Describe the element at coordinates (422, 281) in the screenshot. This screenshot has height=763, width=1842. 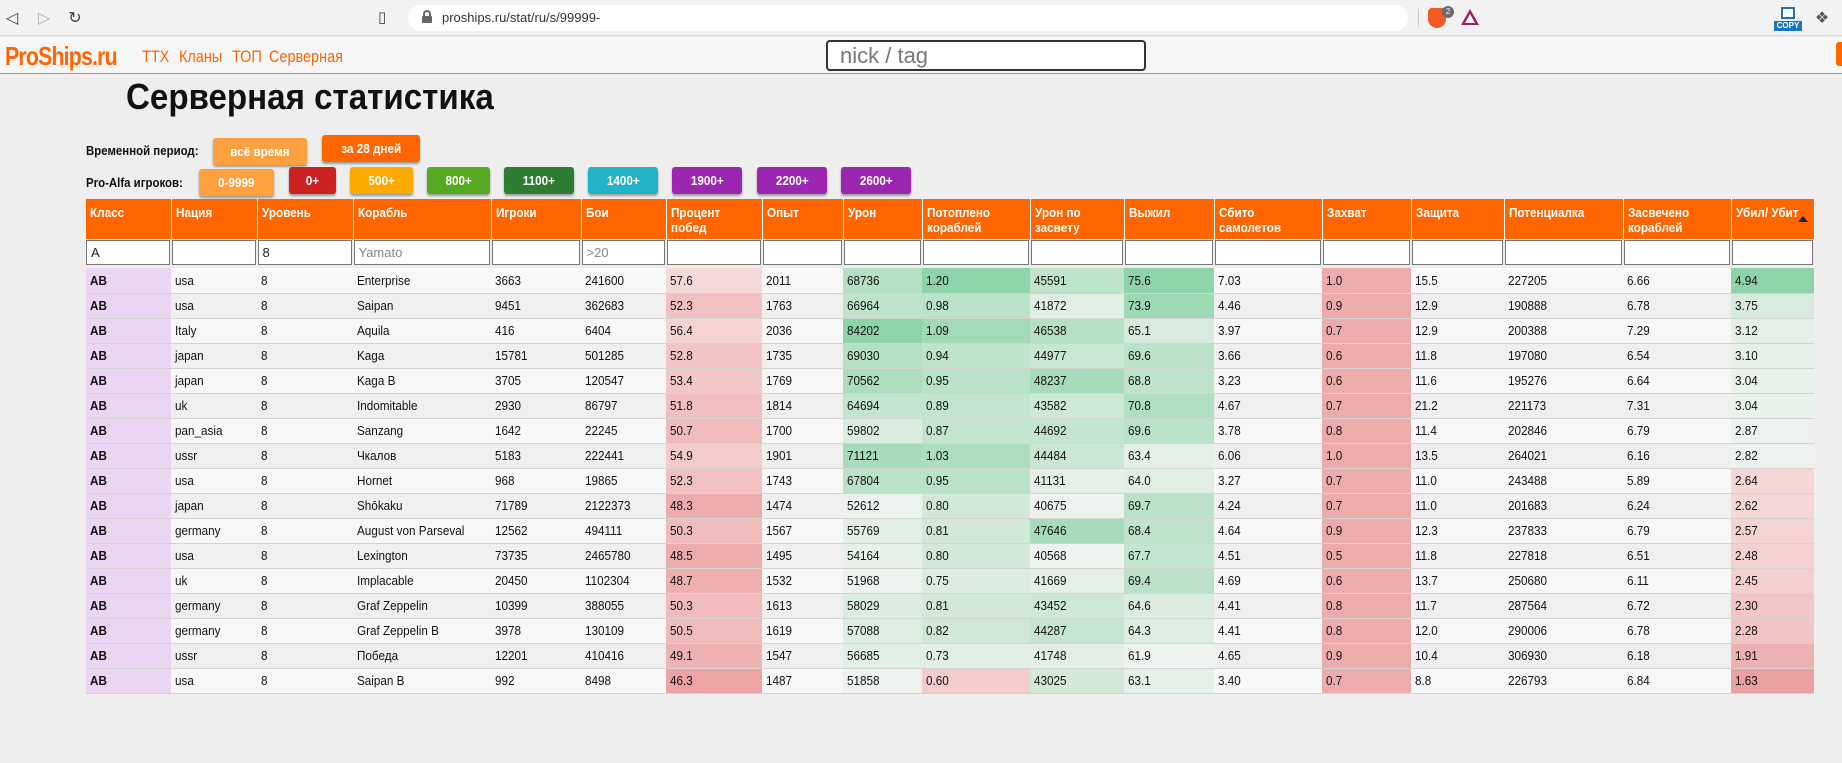
I see `cell-ship: Enterprise` at that location.